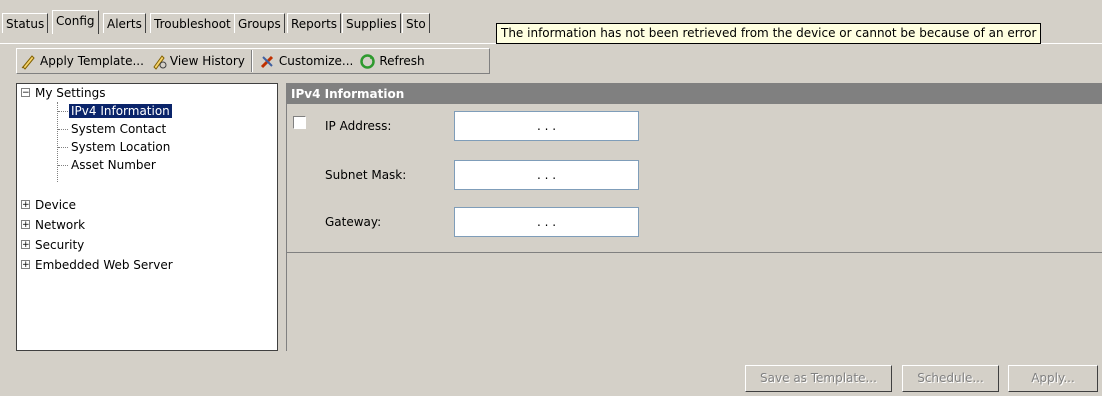 Image resolution: width=1102 pixels, height=396 pixels. Describe the element at coordinates (192, 23) in the screenshot. I see `tab-troubleshoot: Troubleshoot` at that location.